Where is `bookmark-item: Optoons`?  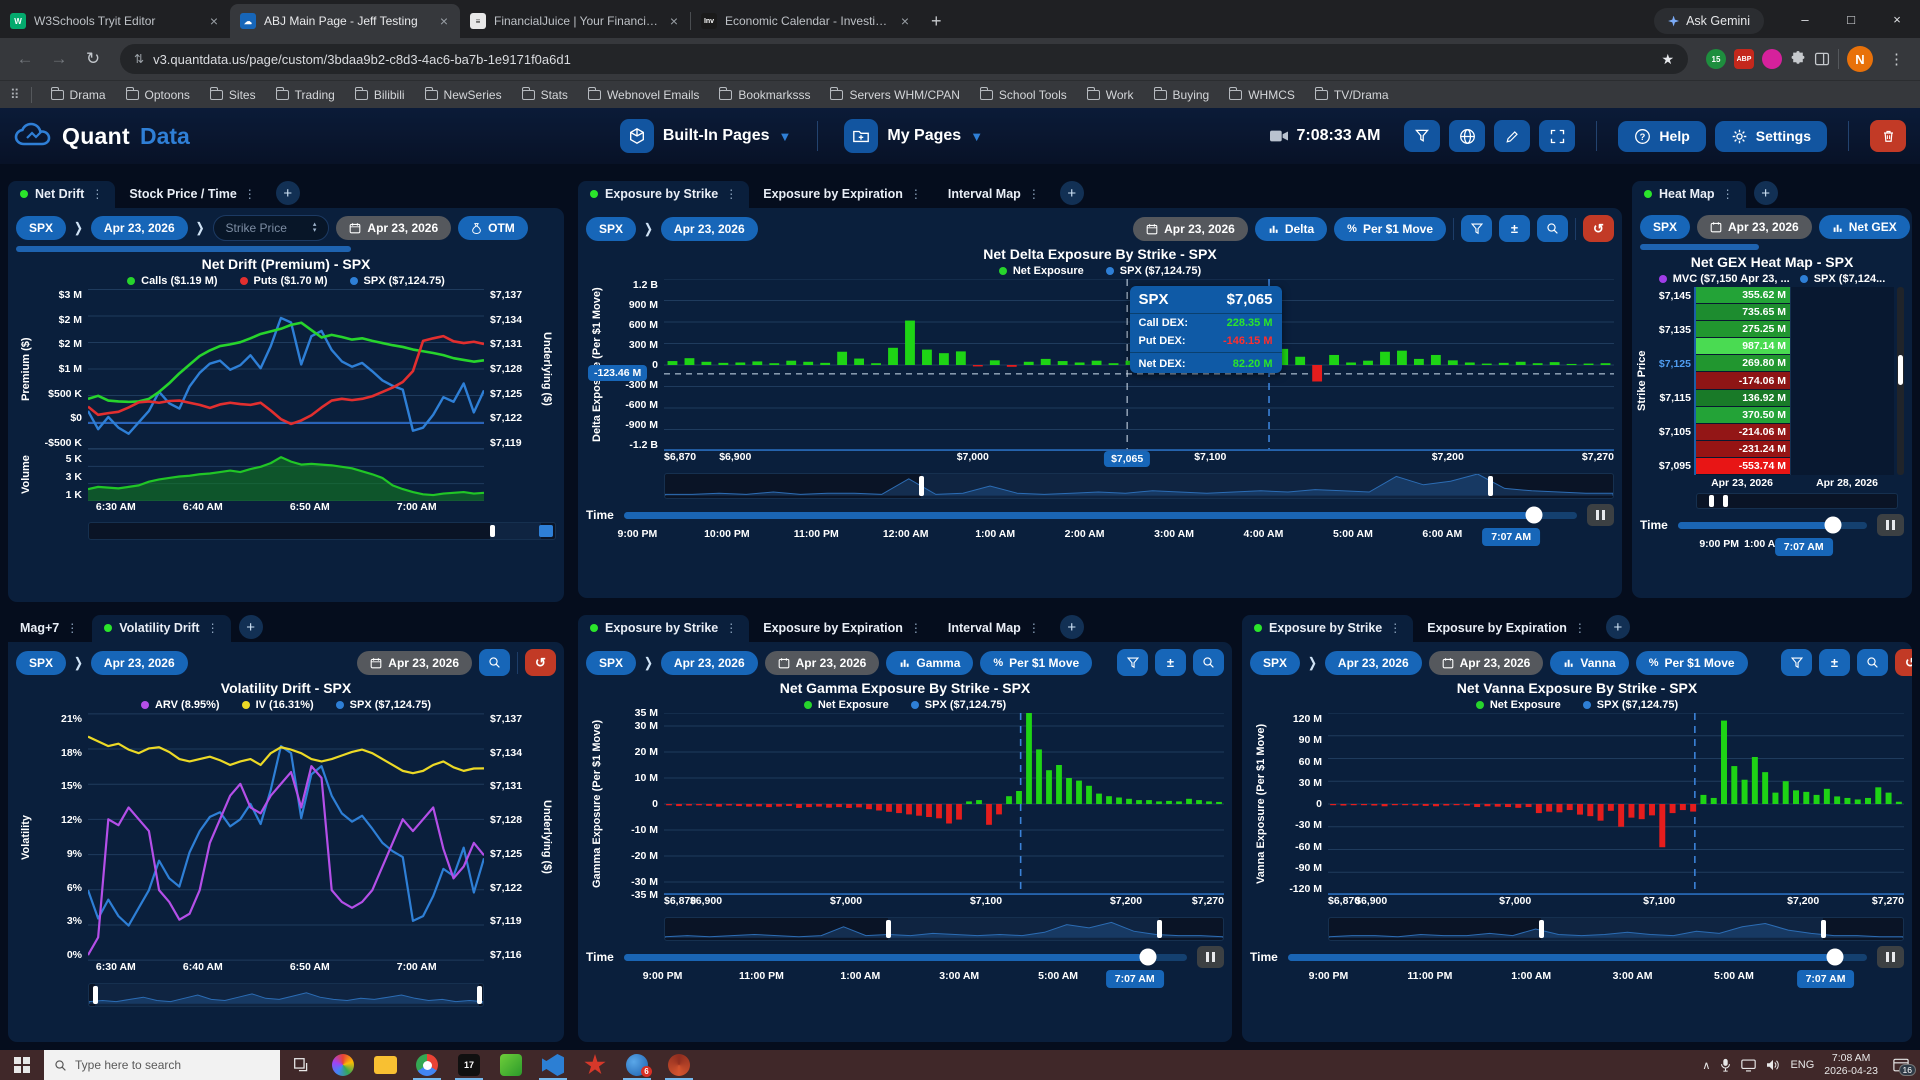 bookmark-item: Optoons is located at coordinates (158, 95).